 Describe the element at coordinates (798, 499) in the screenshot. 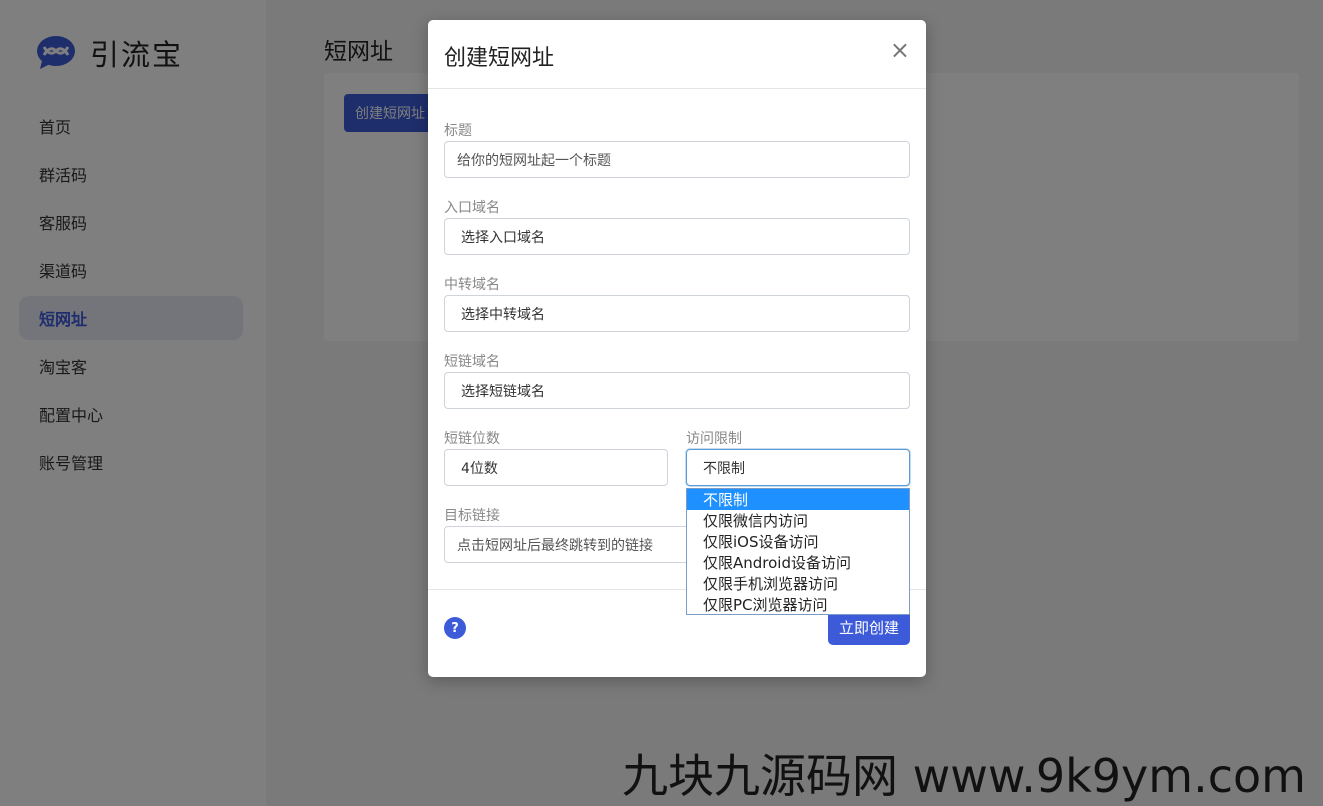

I see `dropdown-option: 不限制` at that location.